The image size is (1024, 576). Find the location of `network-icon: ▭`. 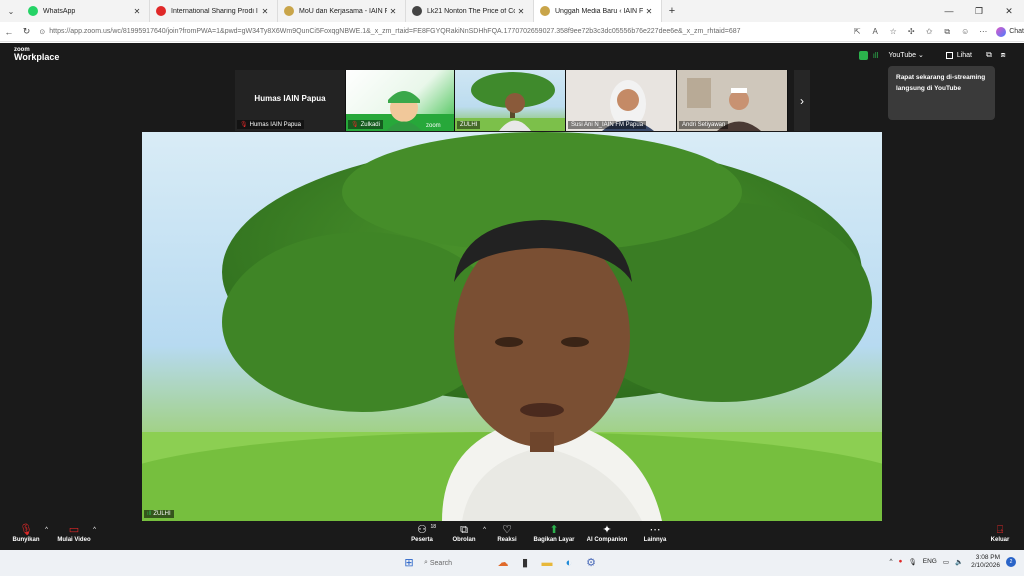

network-icon: ▭ is located at coordinates (946, 562).